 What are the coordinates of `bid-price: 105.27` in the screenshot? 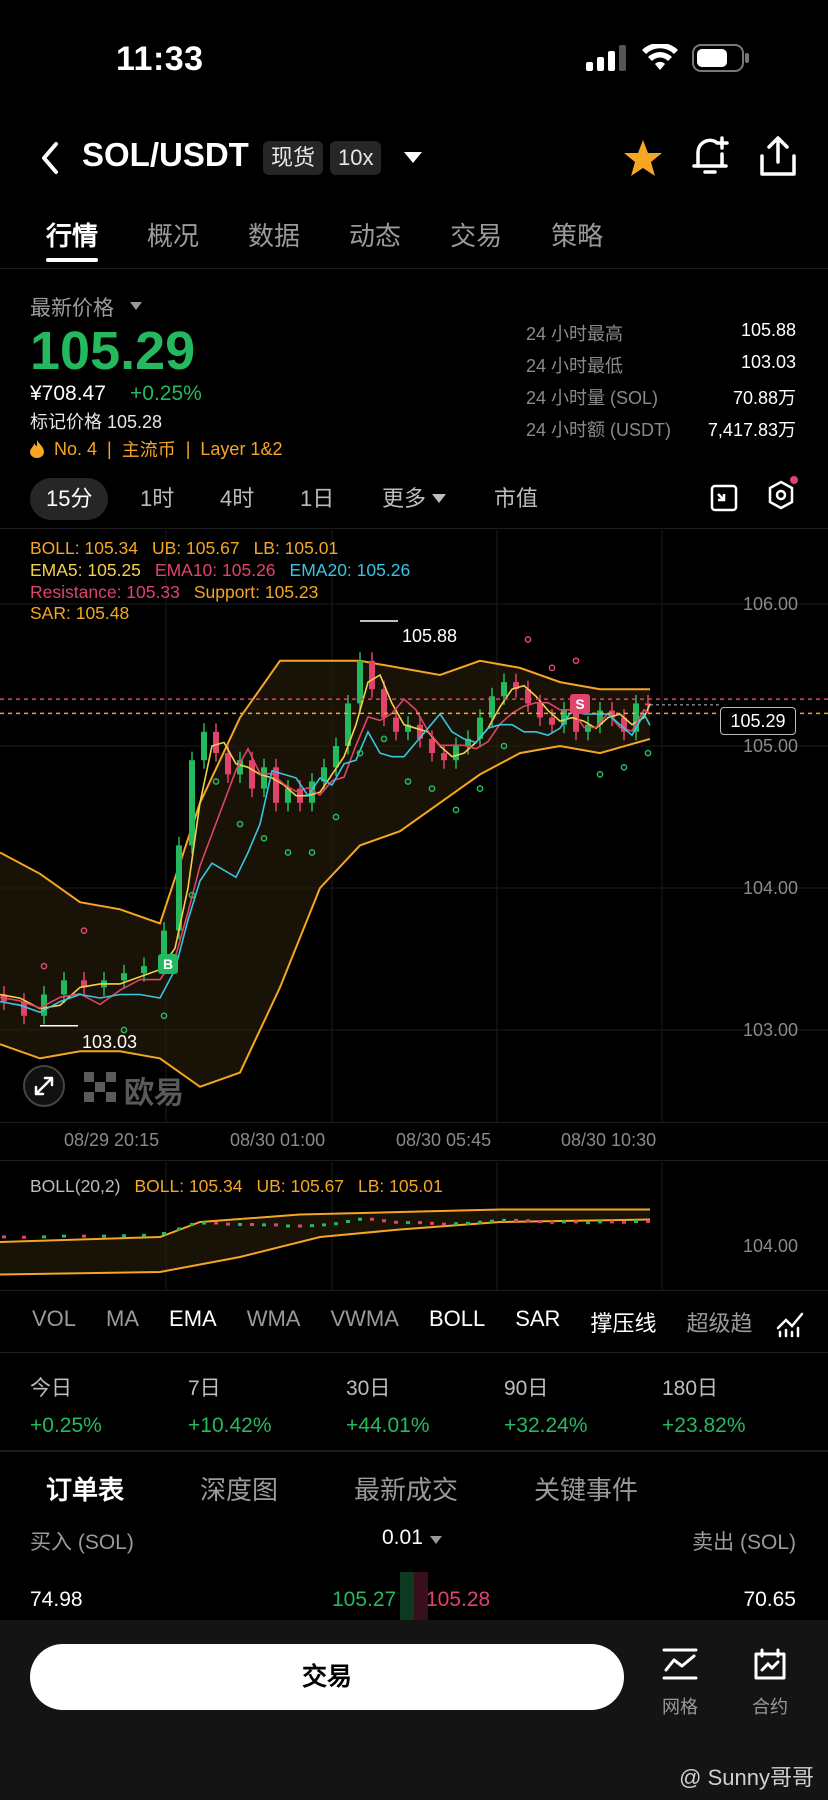 It's located at (364, 1600).